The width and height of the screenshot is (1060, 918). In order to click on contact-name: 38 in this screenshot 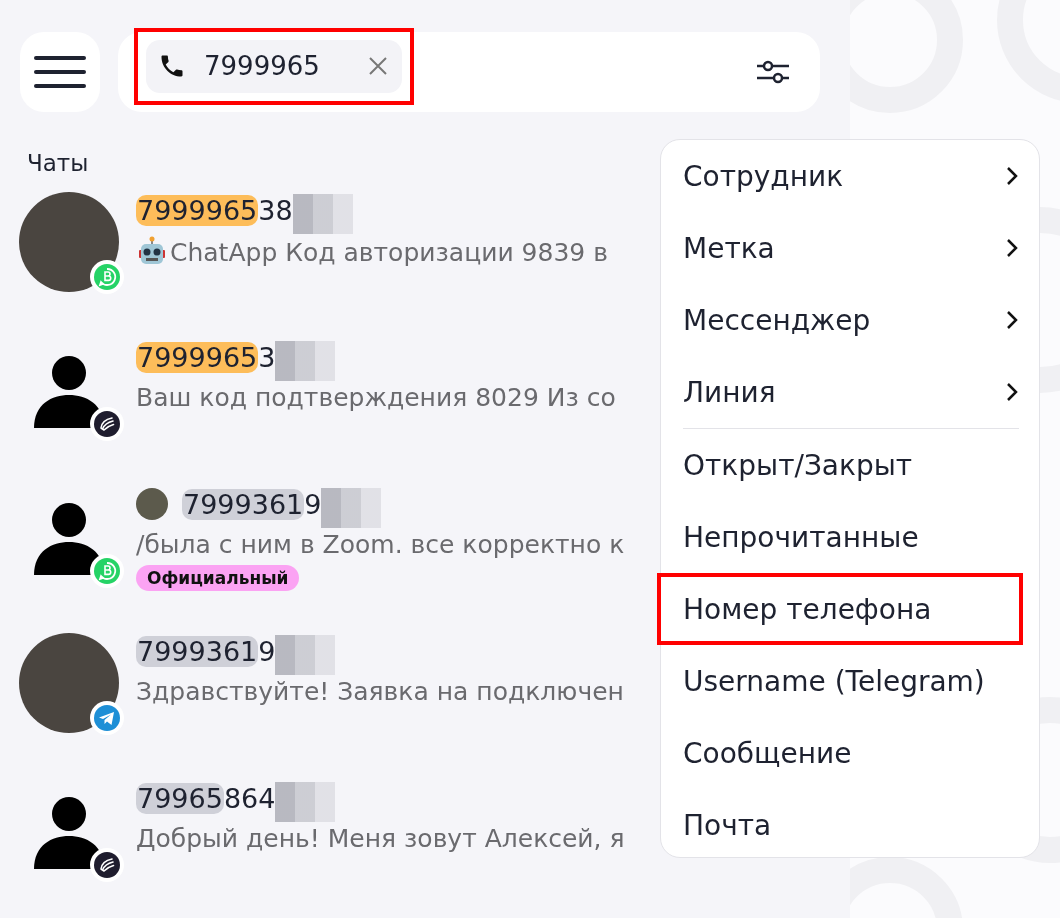, I will do `click(275, 210)`.